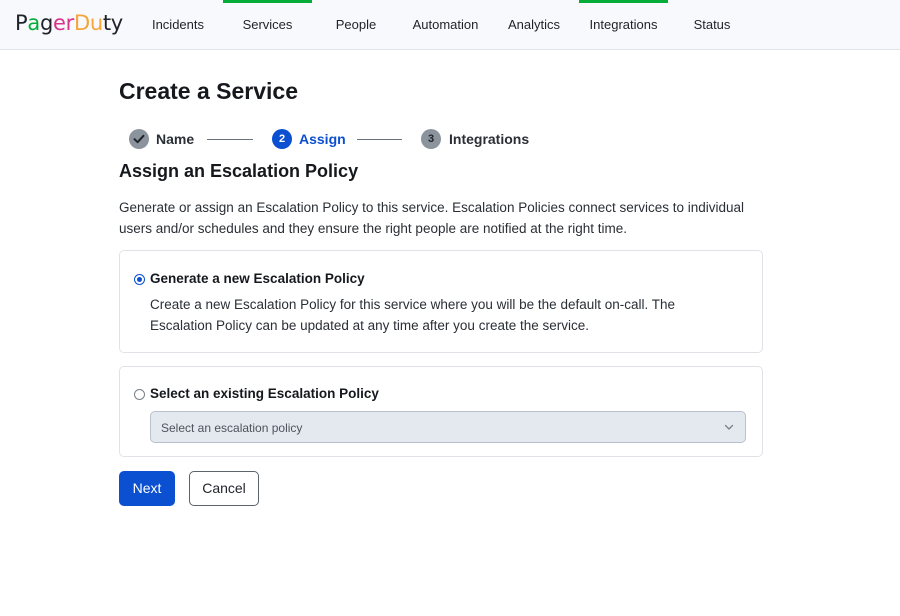 The height and width of the screenshot is (616, 900). Describe the element at coordinates (106, 23) in the screenshot. I see `logo-letter: t` at that location.